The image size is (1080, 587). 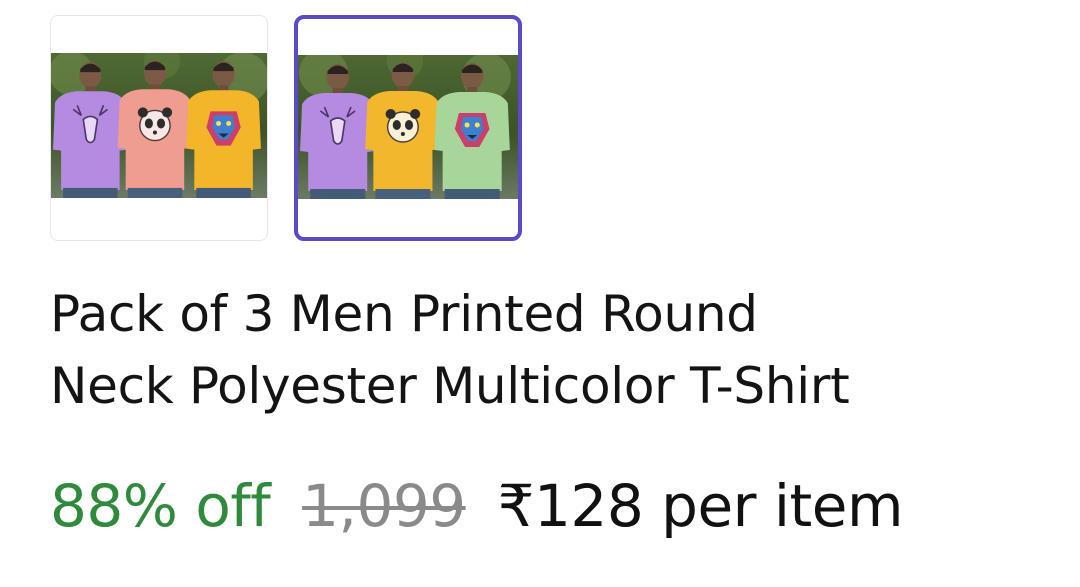 I want to click on selling-price: ₹128 per item, so click(x=700, y=506).